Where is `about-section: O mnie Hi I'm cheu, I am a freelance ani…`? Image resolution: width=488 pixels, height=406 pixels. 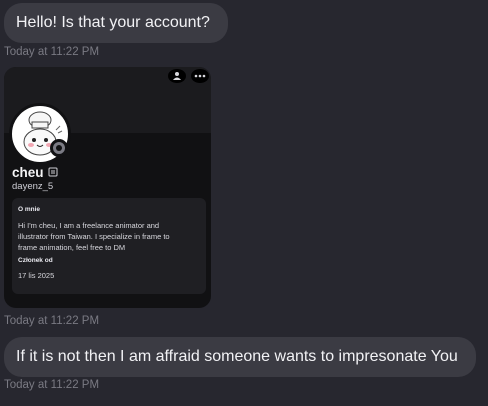
about-section: O mnie Hi I'm cheu, I am a freelance ani… is located at coordinates (109, 246).